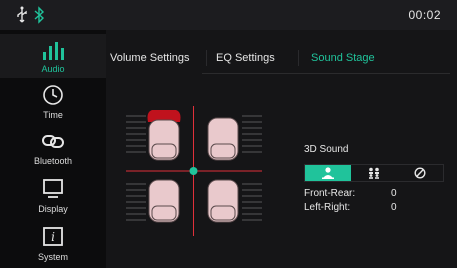 The image size is (457, 268). I want to click on sidebar-item-bluetooth: Bluetooth, so click(53, 149).